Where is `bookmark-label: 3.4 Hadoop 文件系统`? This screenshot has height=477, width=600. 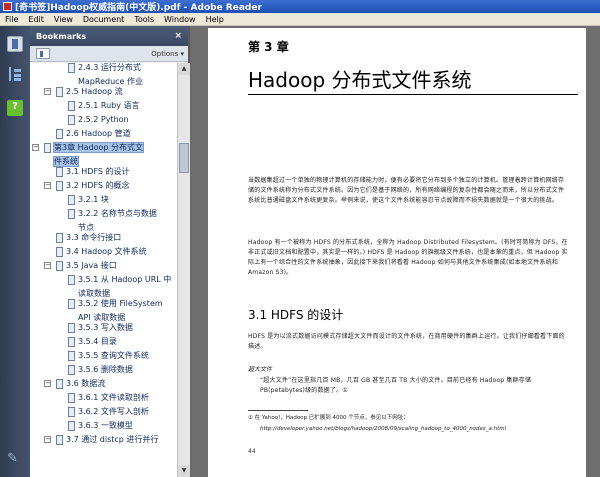
bookmark-label: 3.4 Hadoop 文件系统 is located at coordinates (106, 251).